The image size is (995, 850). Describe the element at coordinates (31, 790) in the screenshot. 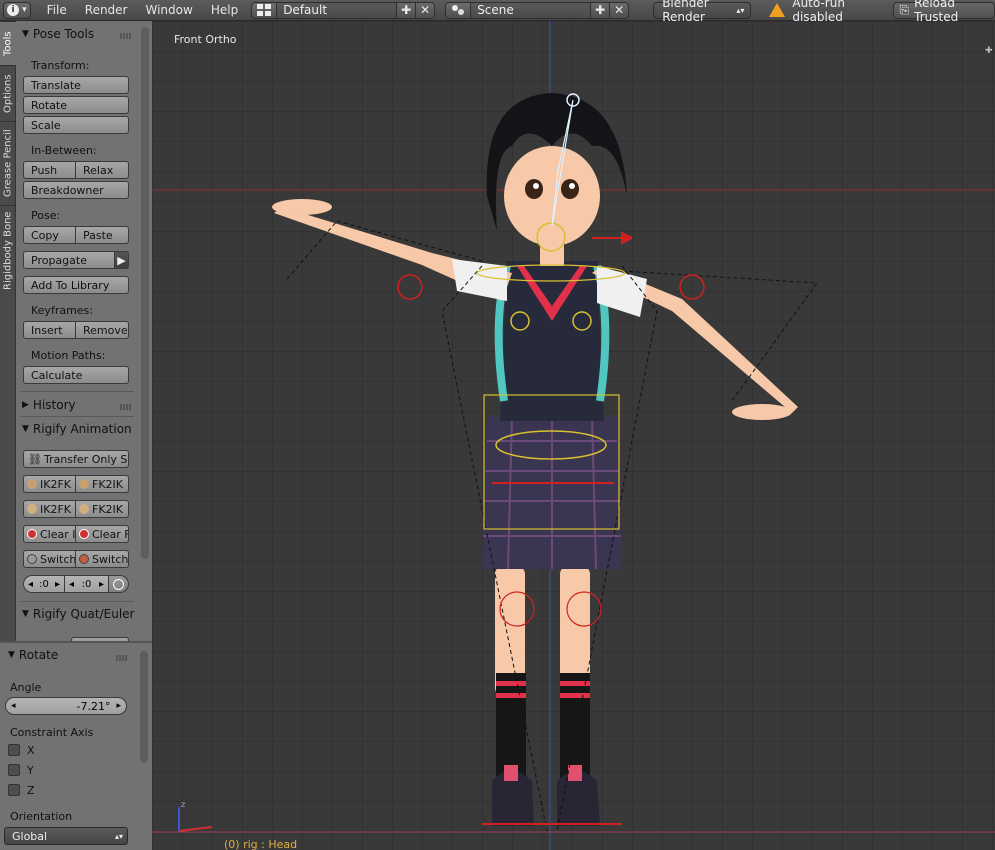

I see `axis-z-label: Z` at that location.